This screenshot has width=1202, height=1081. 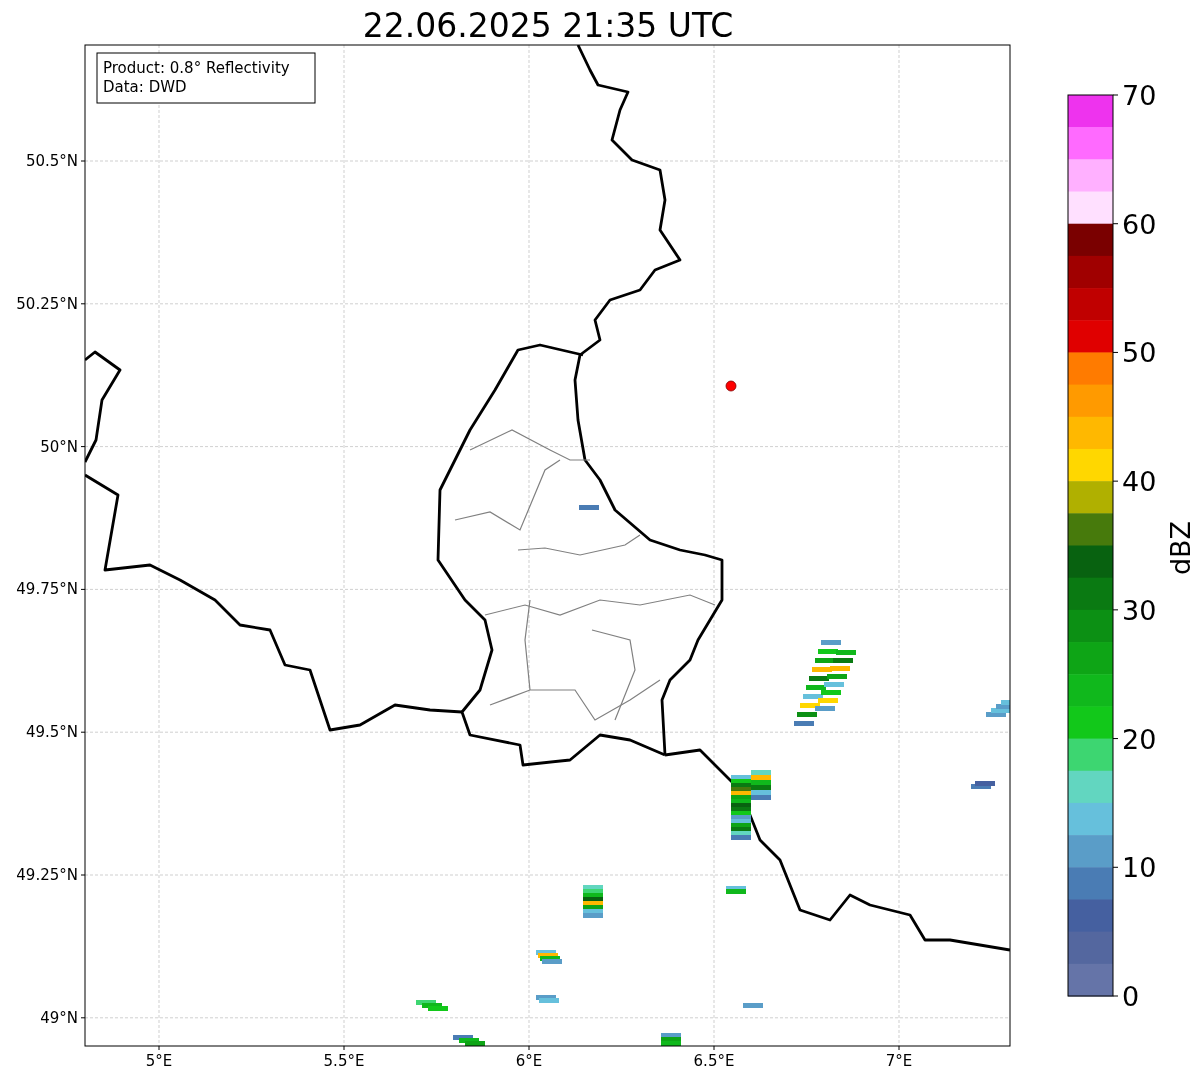 I want to click on info-text: Product: 0.8° Reflectivity, so click(x=196, y=68).